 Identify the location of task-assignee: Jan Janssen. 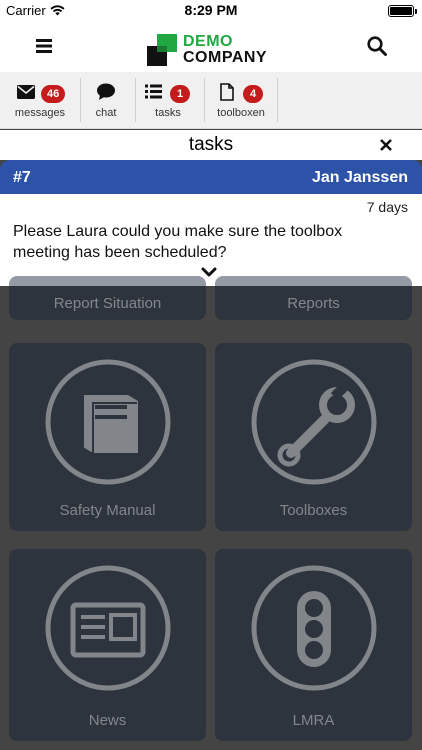
(359, 177).